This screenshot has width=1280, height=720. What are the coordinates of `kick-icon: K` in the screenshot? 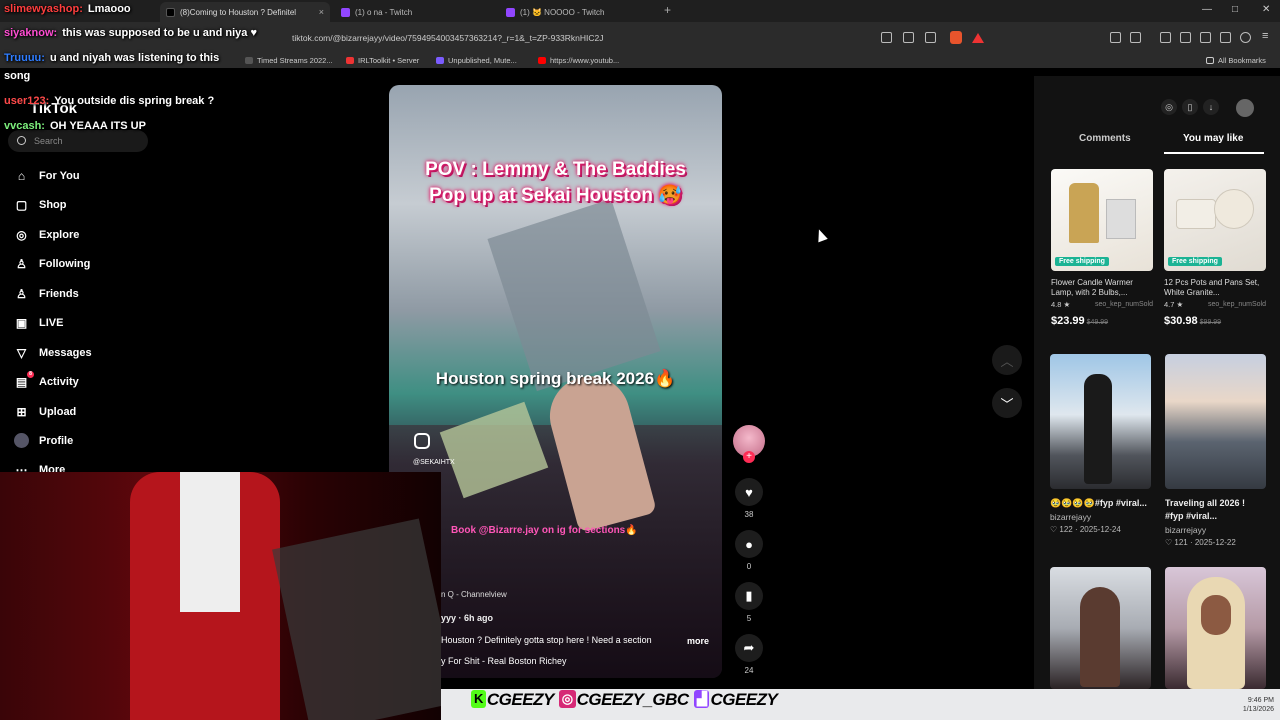 It's located at (478, 699).